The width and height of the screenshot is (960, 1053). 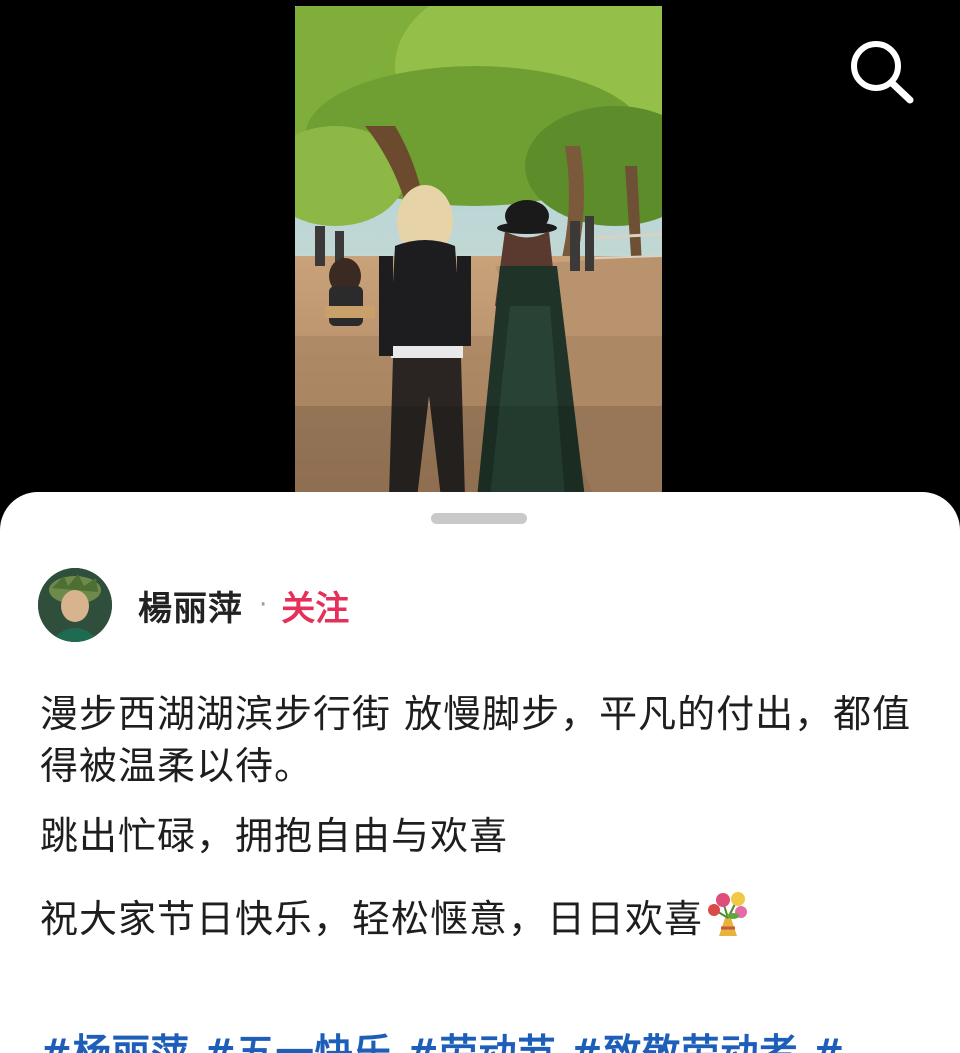 What do you see at coordinates (315, 605) in the screenshot?
I see `follow-button: 关注` at bounding box center [315, 605].